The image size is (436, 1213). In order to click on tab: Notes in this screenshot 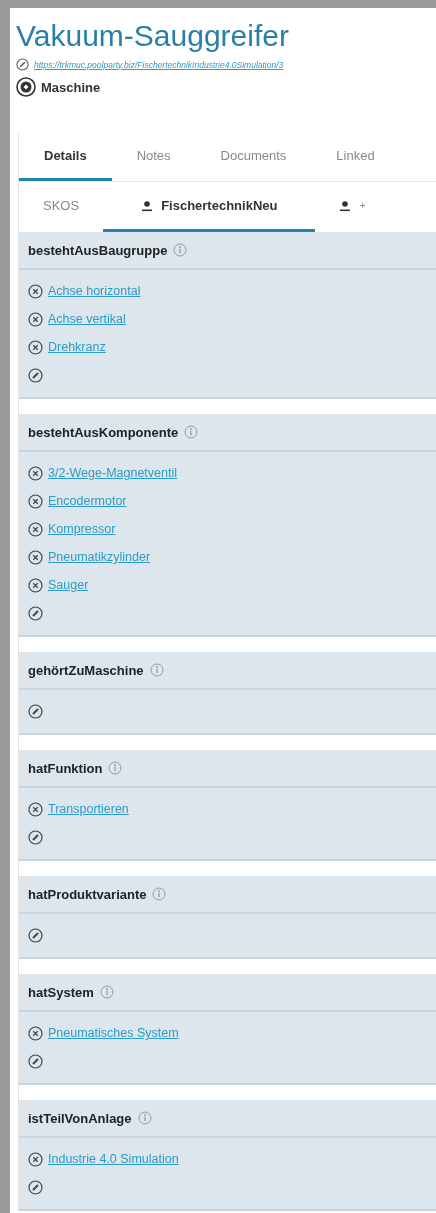, I will do `click(153, 157)`.